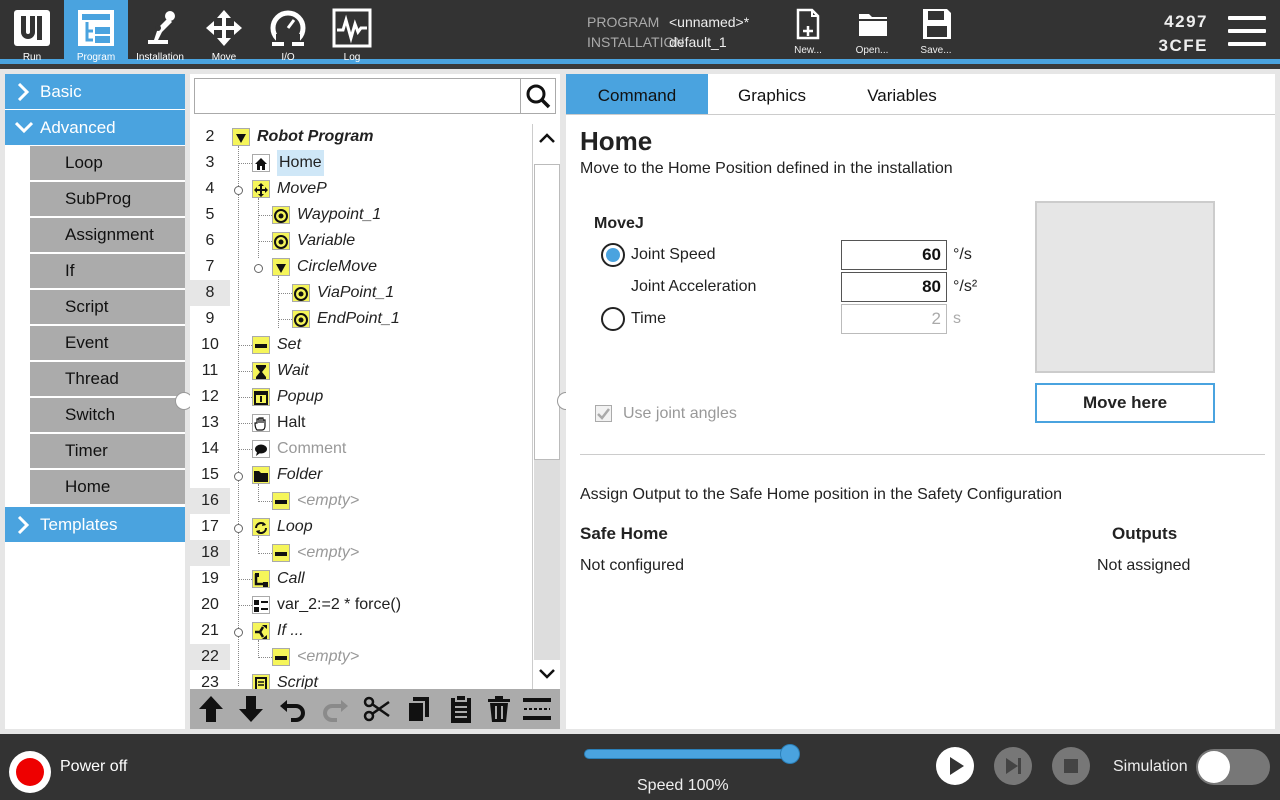  I want to click on scrollbar-track, so click(547, 560).